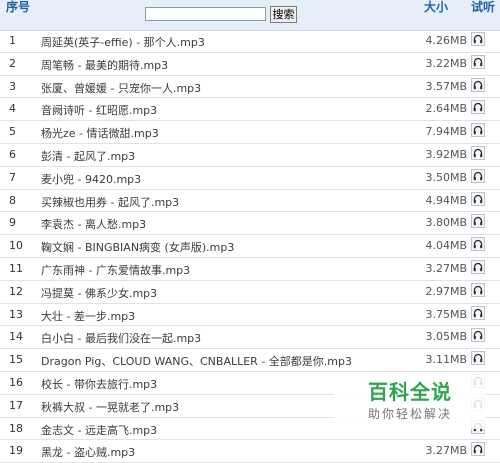  Describe the element at coordinates (250, 155) in the screenshot. I see `song-row: 6 彭清 - 起风了.mp3 3.92MB` at that location.